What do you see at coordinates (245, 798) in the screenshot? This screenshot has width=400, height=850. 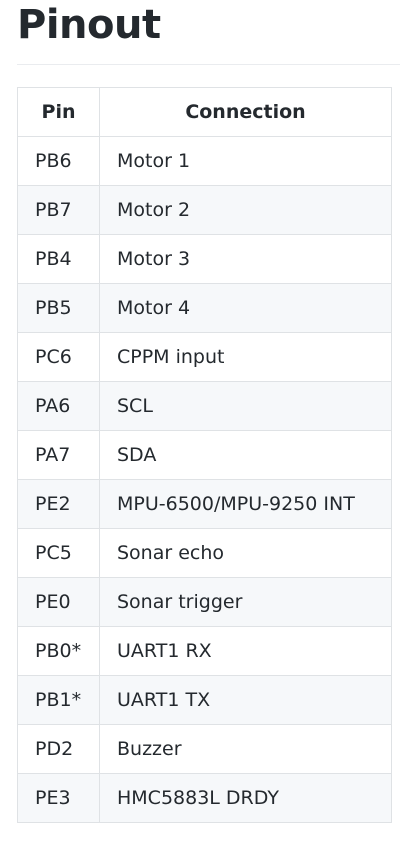 I see `connection-cell: HMC5883L DRDY` at bounding box center [245, 798].